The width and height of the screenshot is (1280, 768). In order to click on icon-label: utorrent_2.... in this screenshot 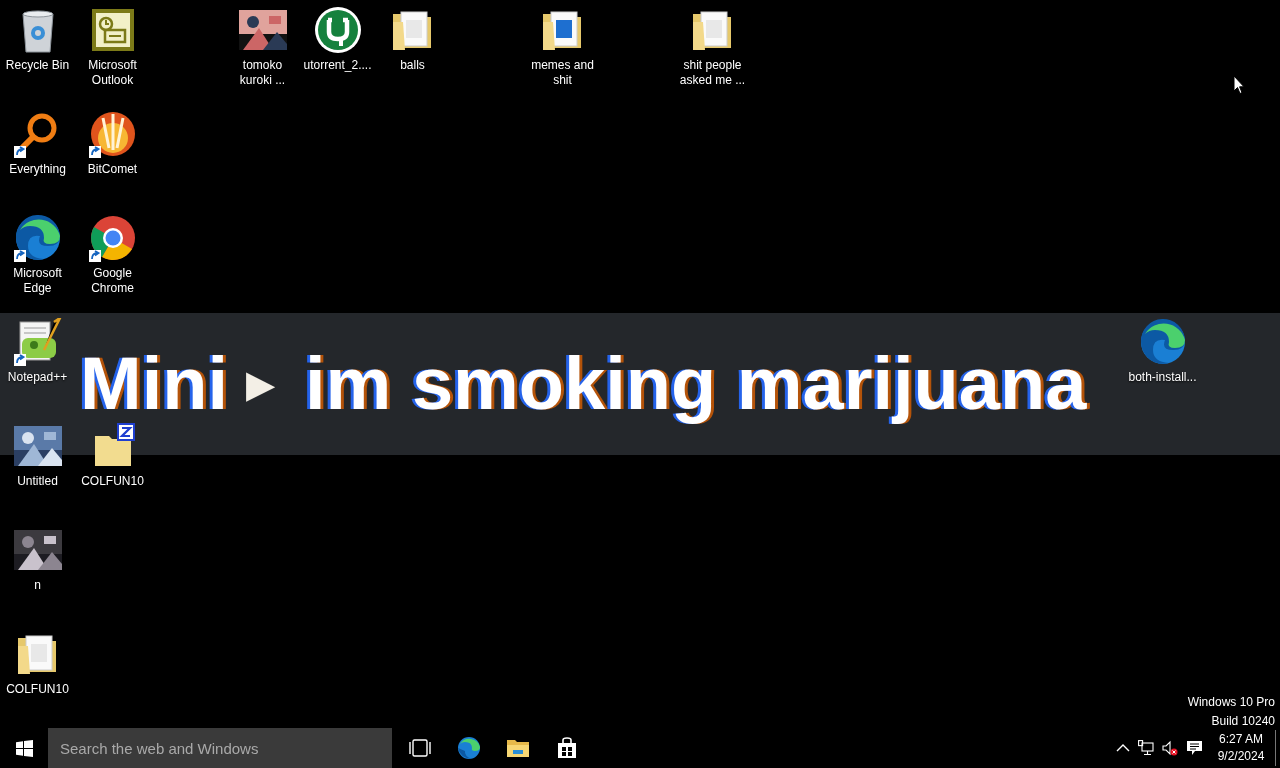, I will do `click(337, 65)`.